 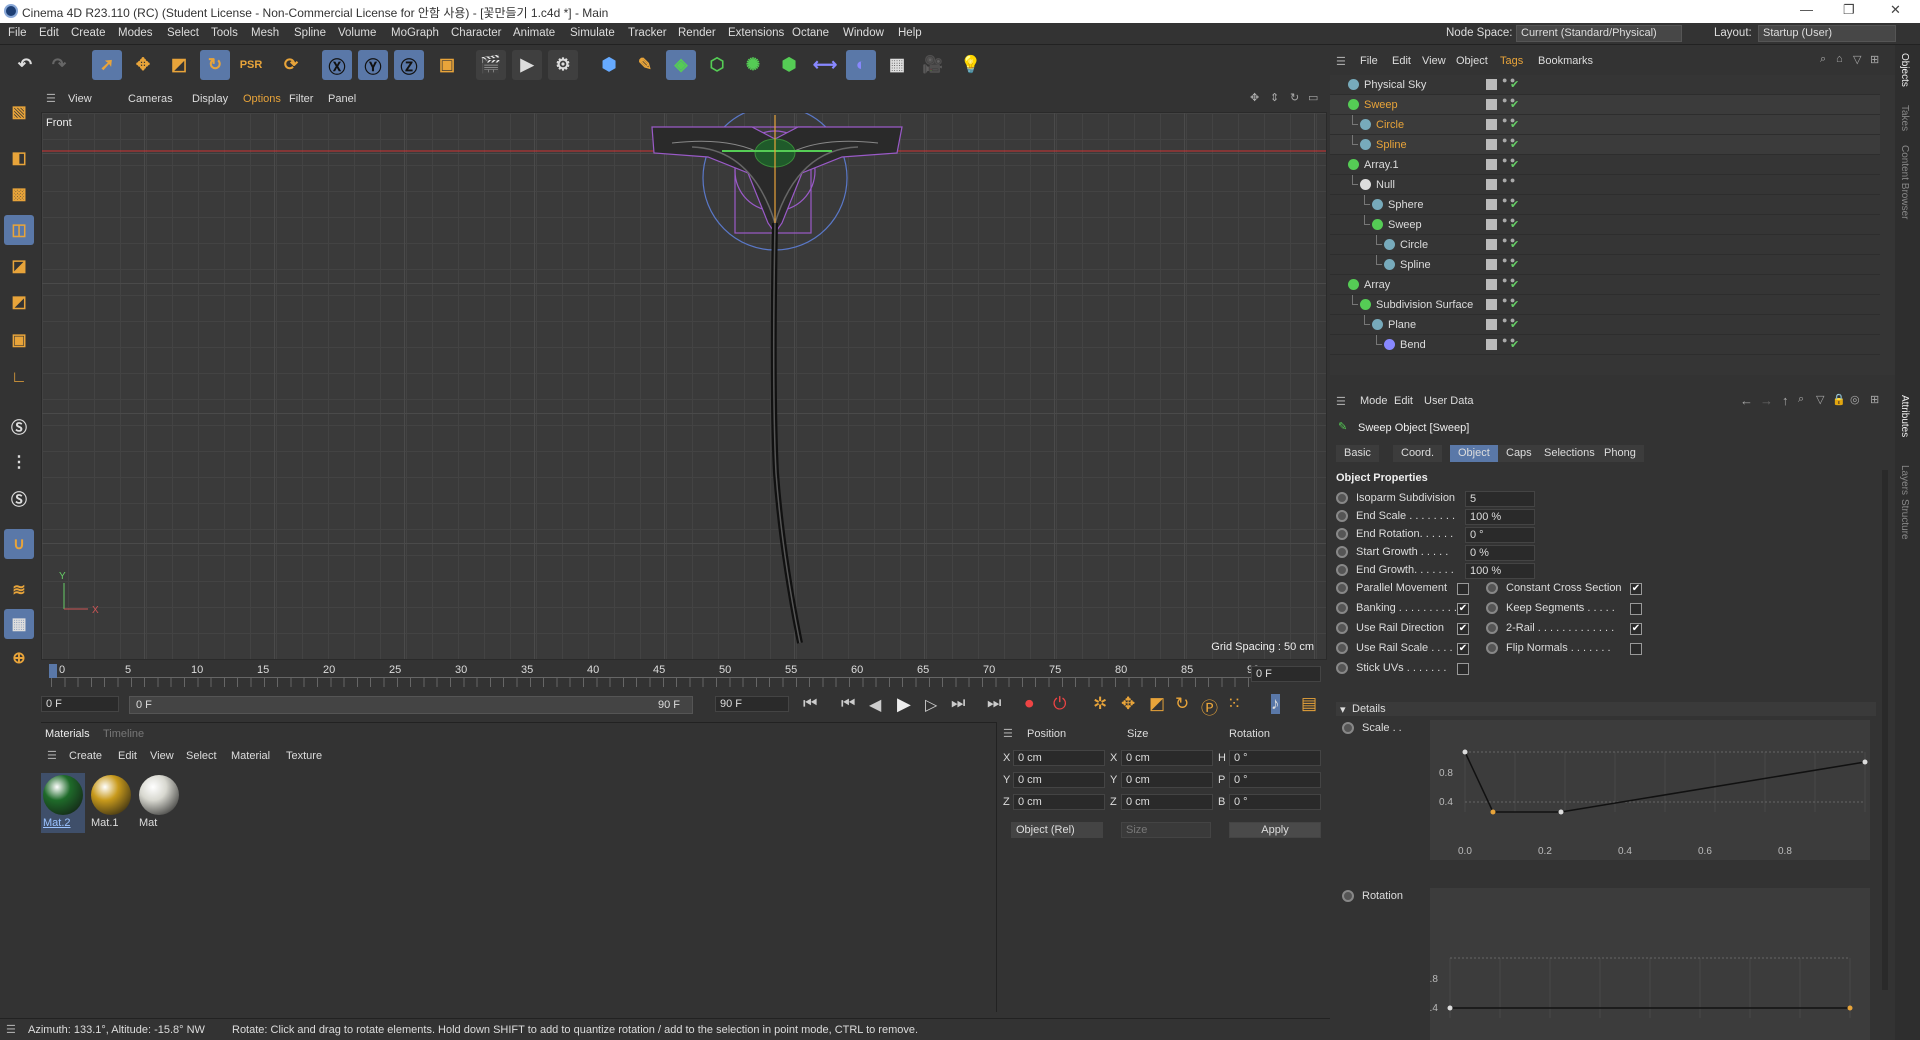 What do you see at coordinates (150, 99) in the screenshot?
I see `viewport-menu-cameras: Cameras` at bounding box center [150, 99].